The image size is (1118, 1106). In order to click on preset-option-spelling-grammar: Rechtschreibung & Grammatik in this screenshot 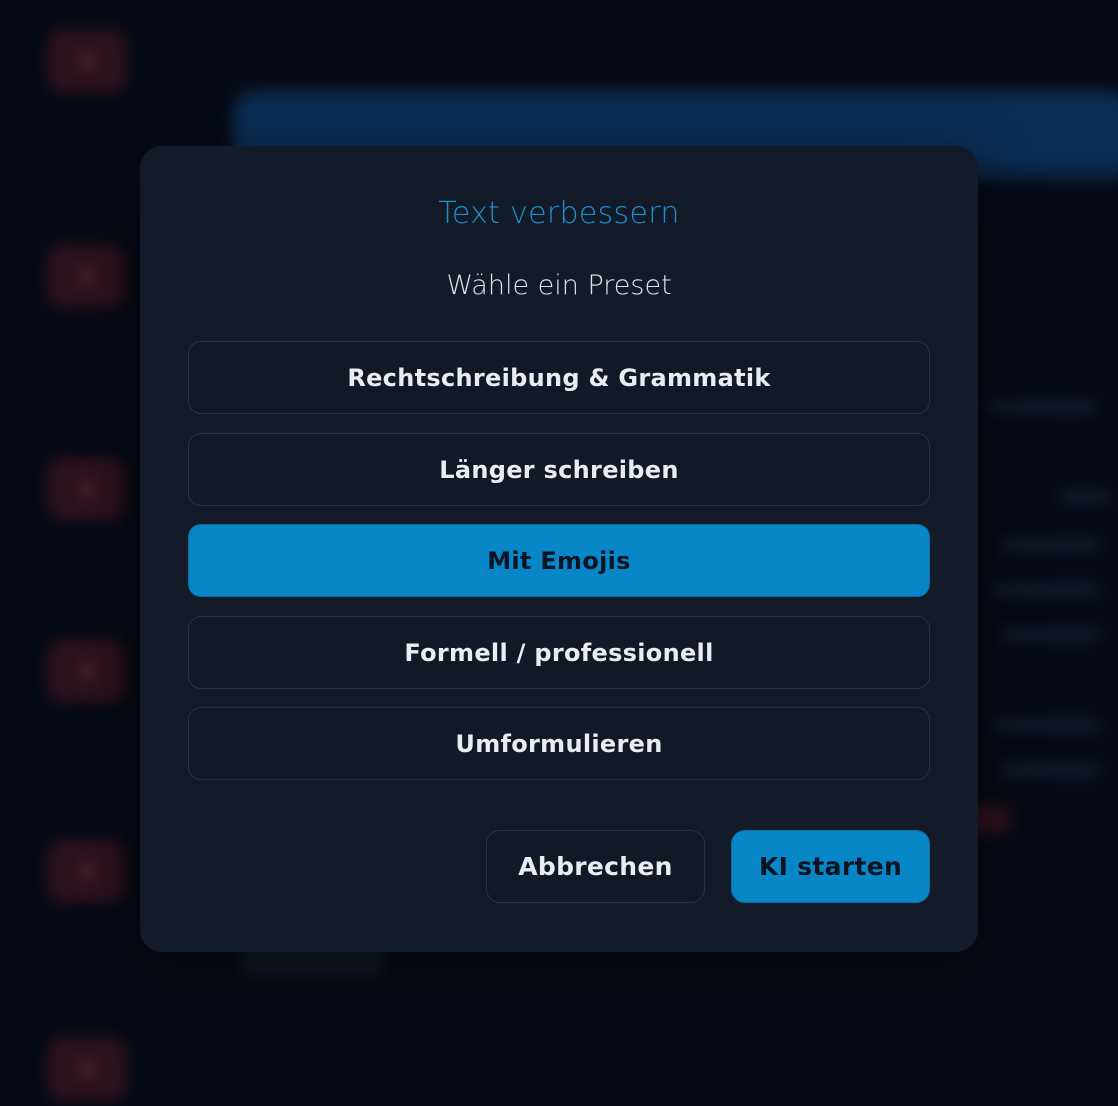, I will do `click(559, 377)`.